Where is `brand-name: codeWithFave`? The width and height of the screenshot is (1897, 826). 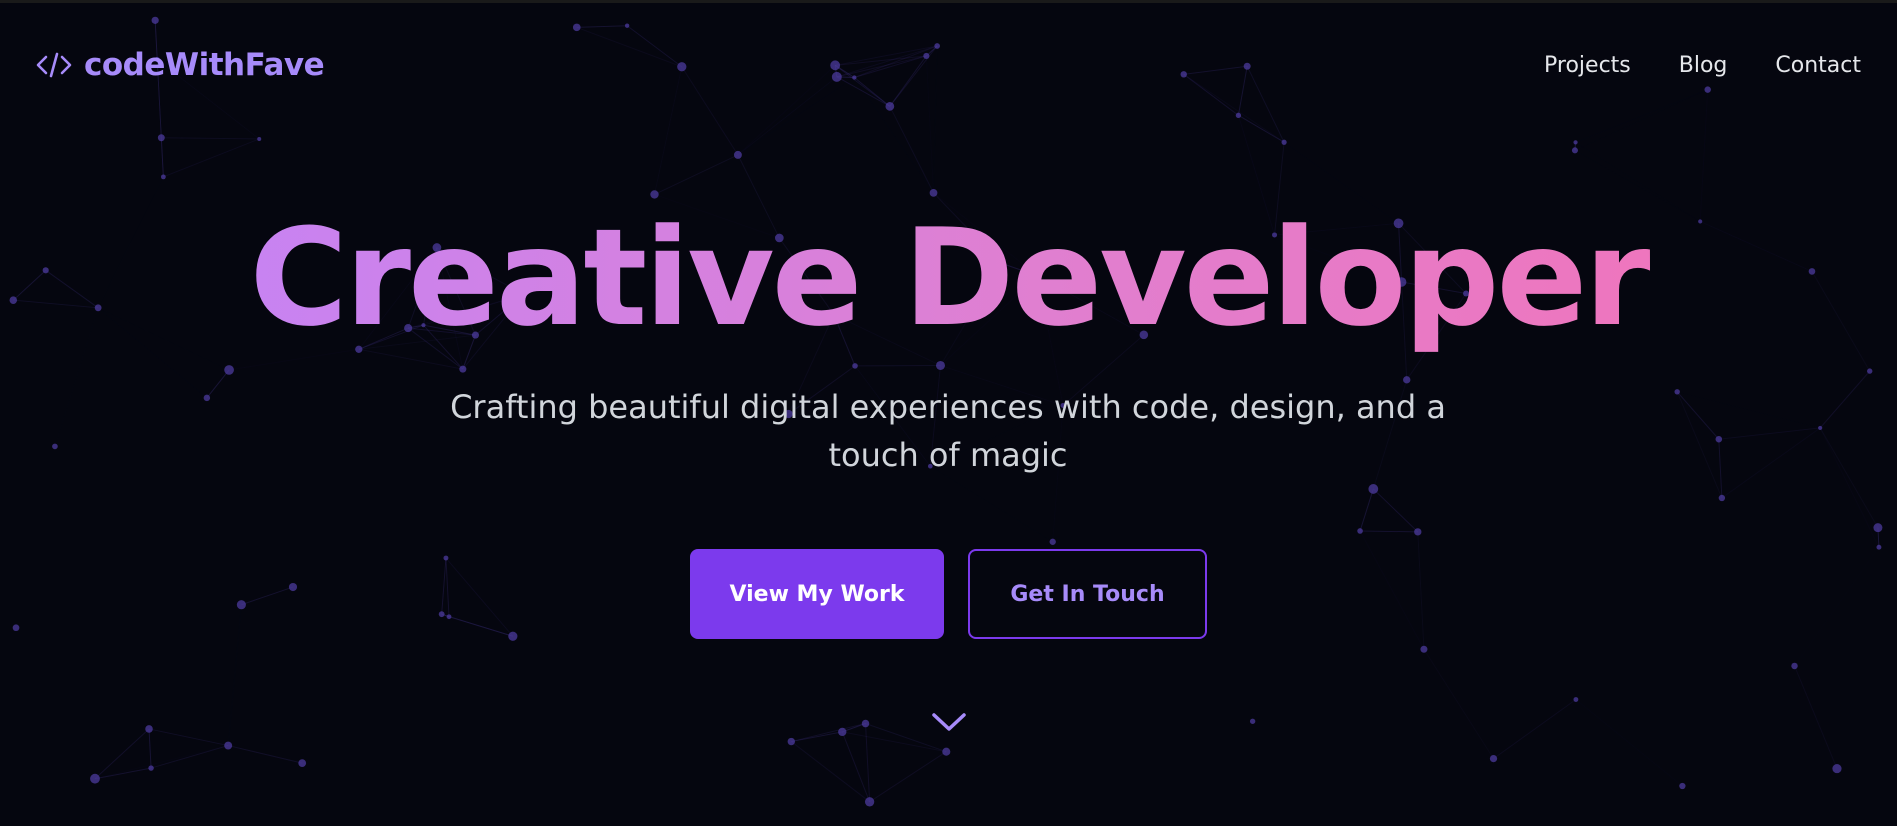 brand-name: codeWithFave is located at coordinates (204, 65).